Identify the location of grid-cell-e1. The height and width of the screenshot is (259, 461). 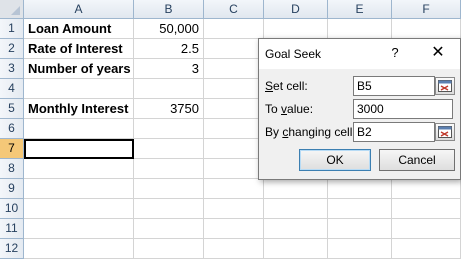
(360, 29).